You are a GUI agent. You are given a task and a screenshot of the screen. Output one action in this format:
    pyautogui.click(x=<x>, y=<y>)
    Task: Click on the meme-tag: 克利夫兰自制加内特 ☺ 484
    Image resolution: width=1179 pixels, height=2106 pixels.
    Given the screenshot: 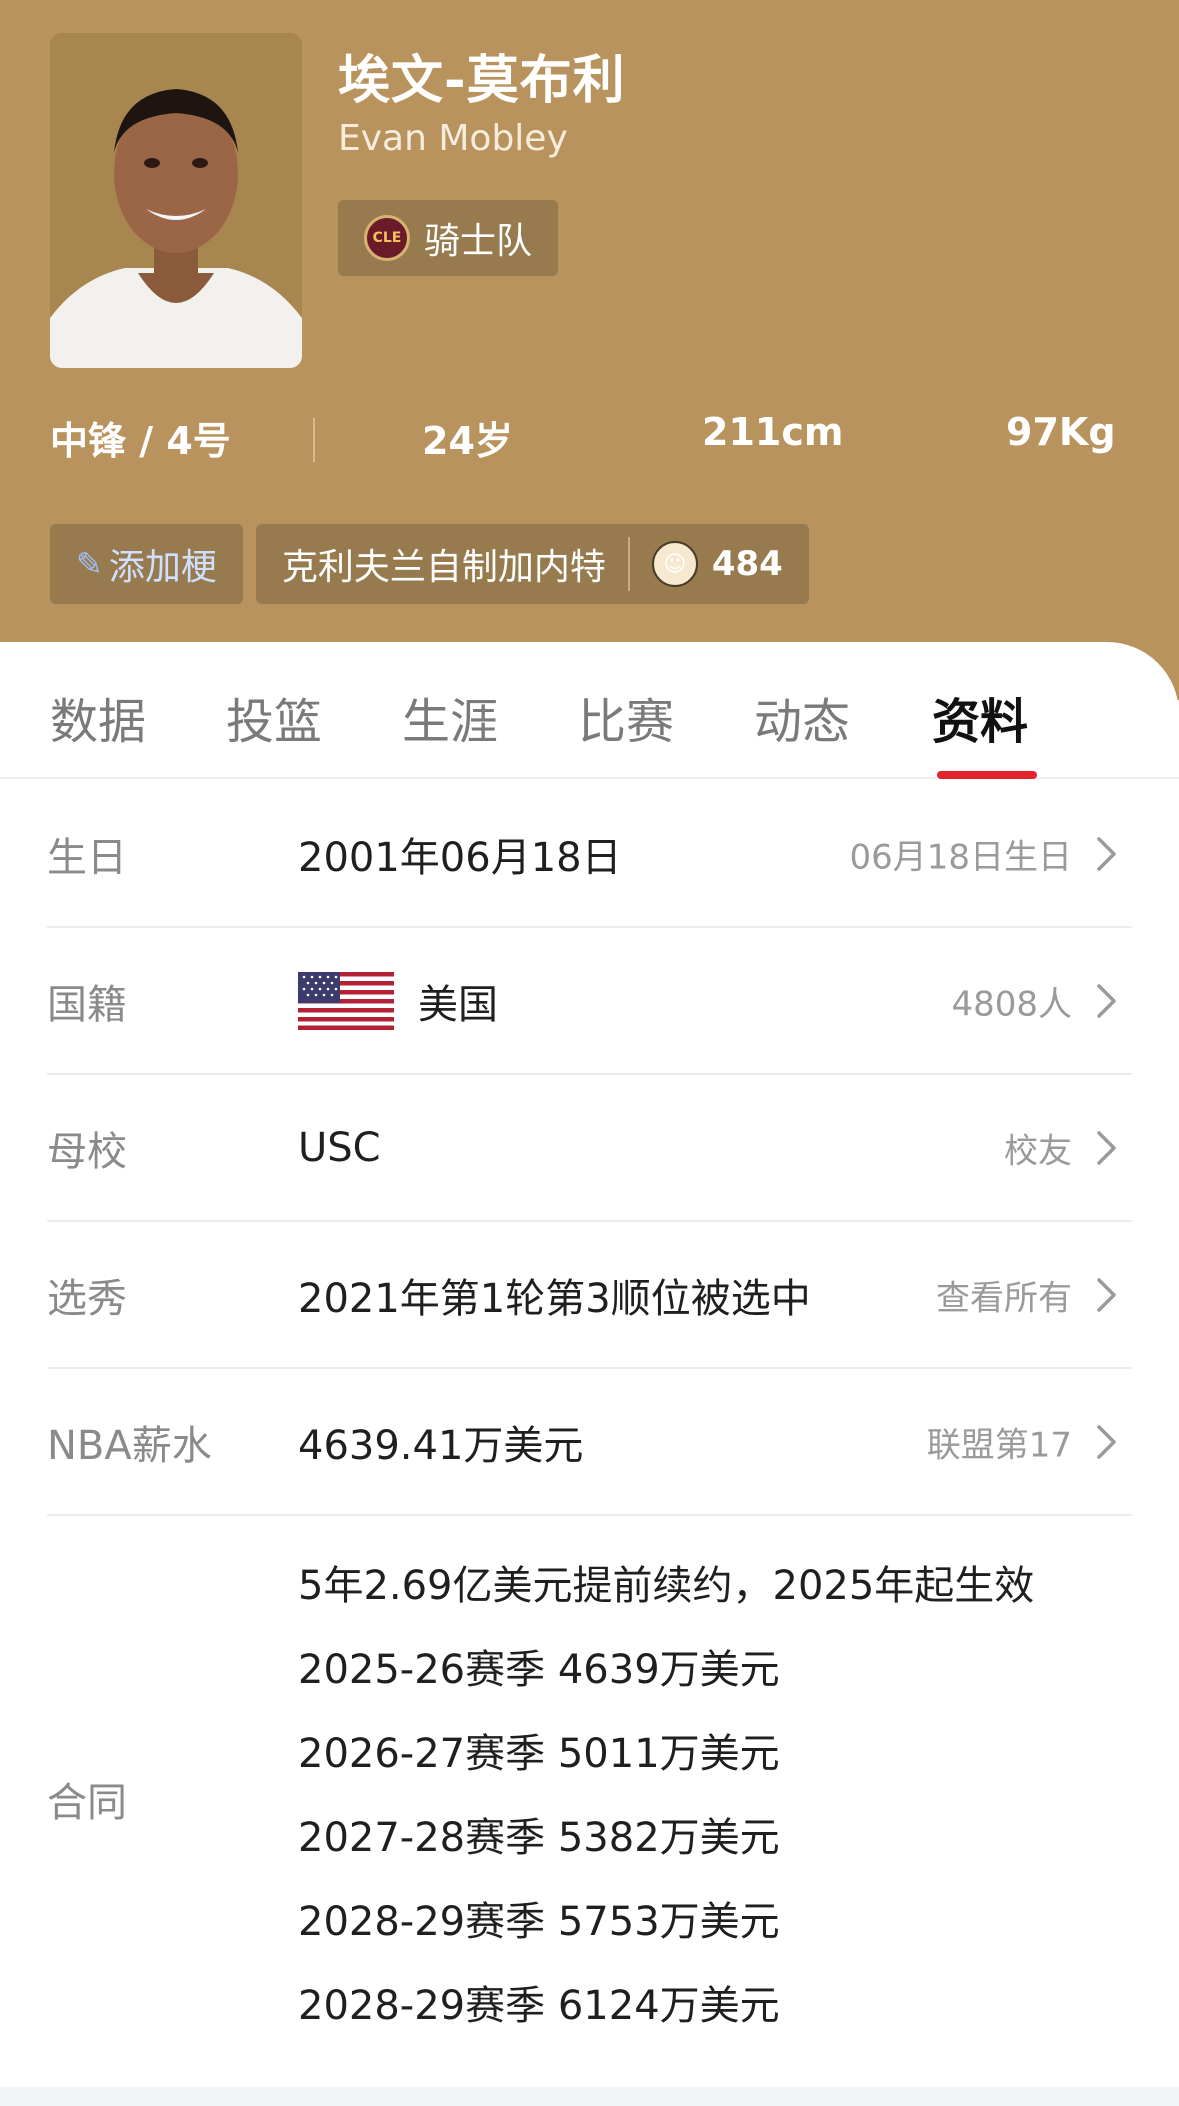 What is the action you would take?
    pyautogui.click(x=532, y=564)
    